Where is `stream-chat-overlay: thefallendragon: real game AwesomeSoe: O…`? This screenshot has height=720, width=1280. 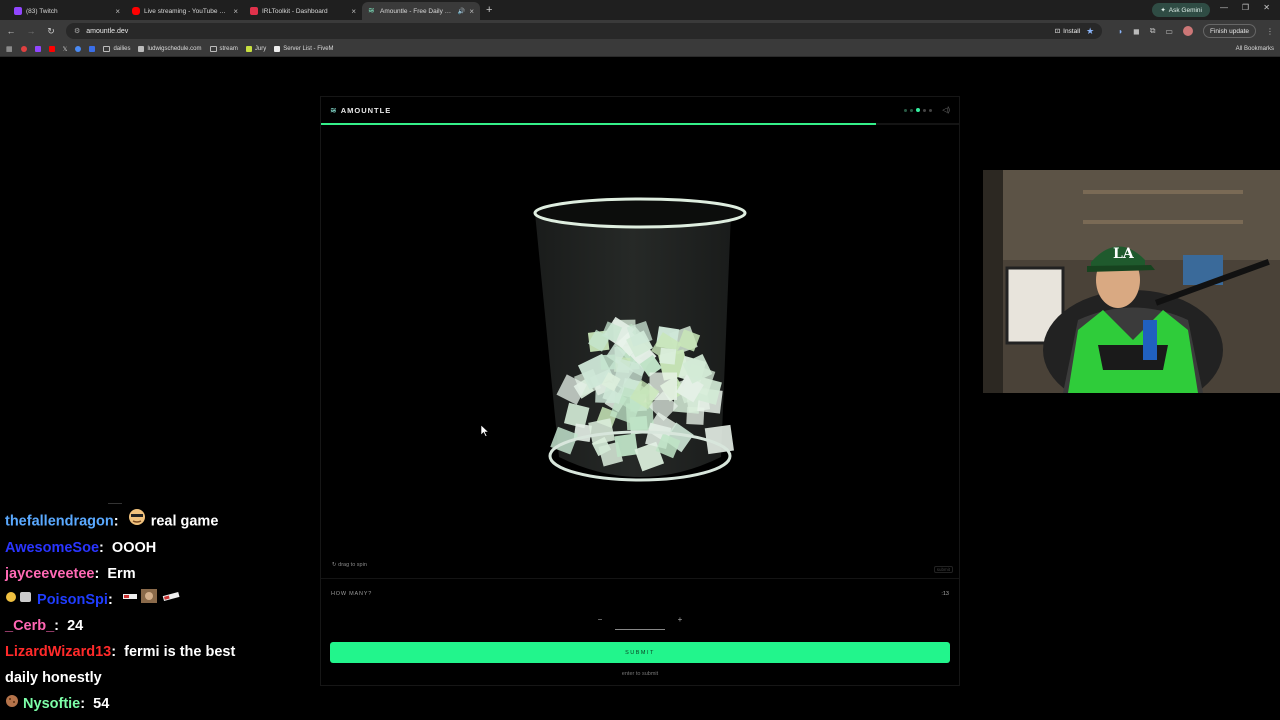
stream-chat-overlay: thefallendragon: real game AwesomeSoe: O… is located at coordinates (160, 612).